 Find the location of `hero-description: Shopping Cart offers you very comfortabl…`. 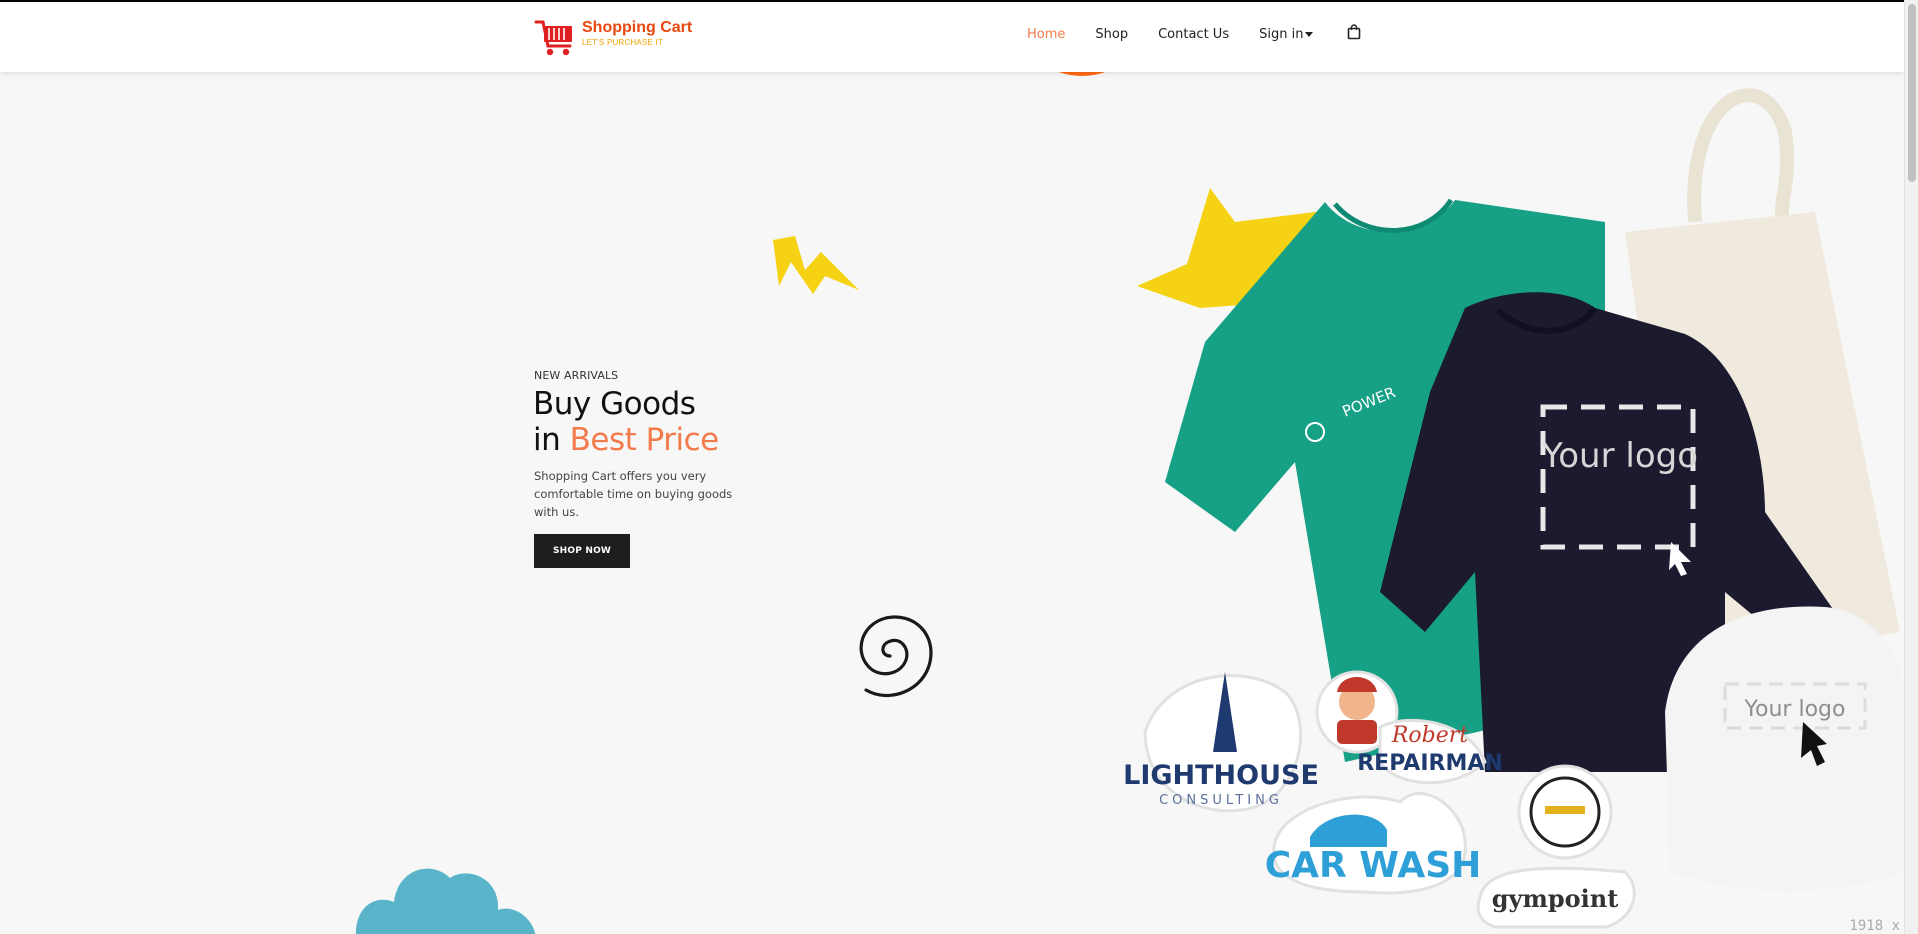

hero-description: Shopping Cart offers you very comfortabl… is located at coordinates (633, 494).